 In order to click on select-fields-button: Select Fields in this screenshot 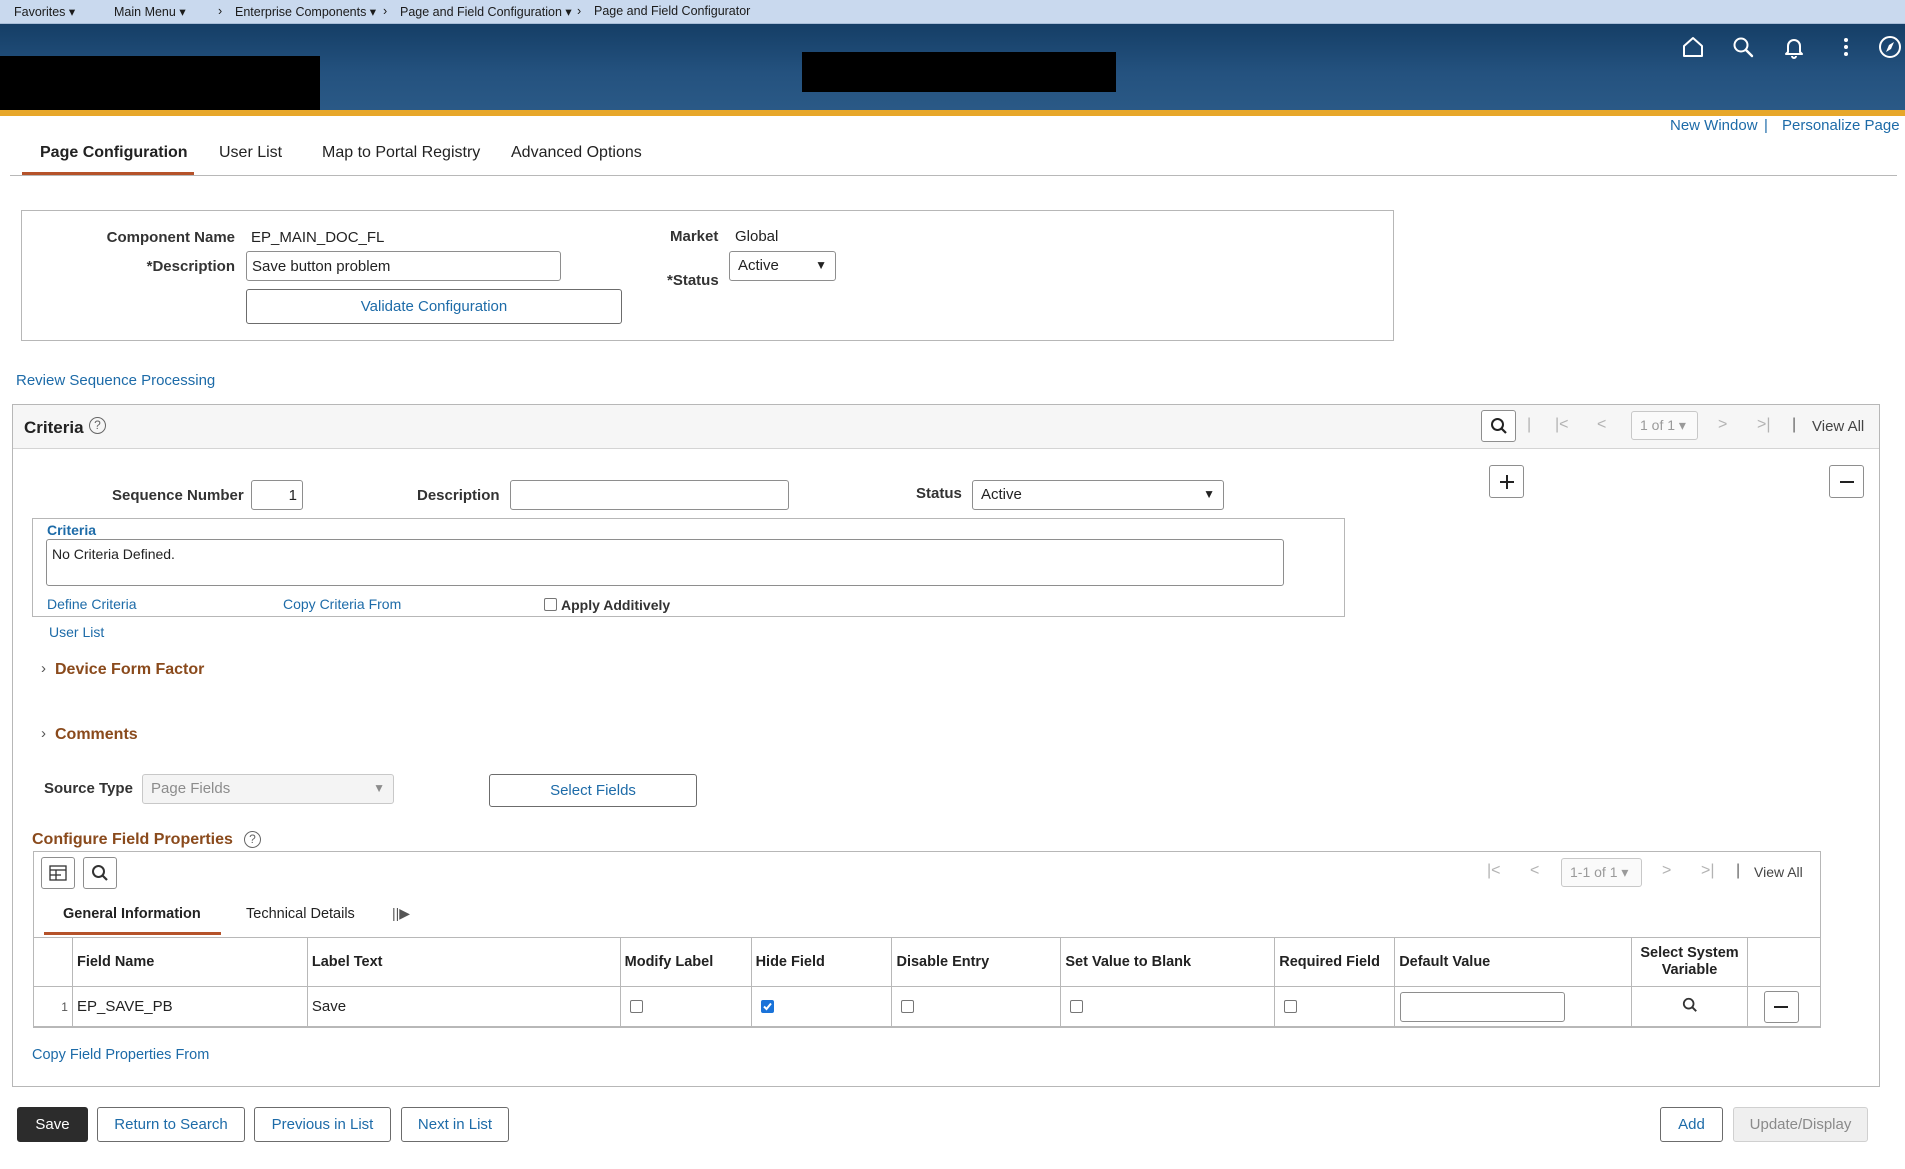, I will do `click(593, 790)`.